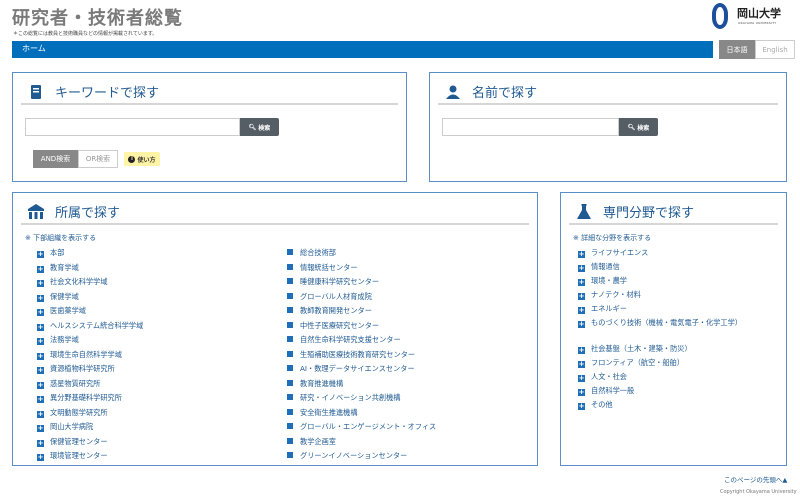 The height and width of the screenshot is (501, 800). Describe the element at coordinates (60, 238) in the screenshot. I see `affiliation-toggle: ※ 下部組織を表示する` at that location.